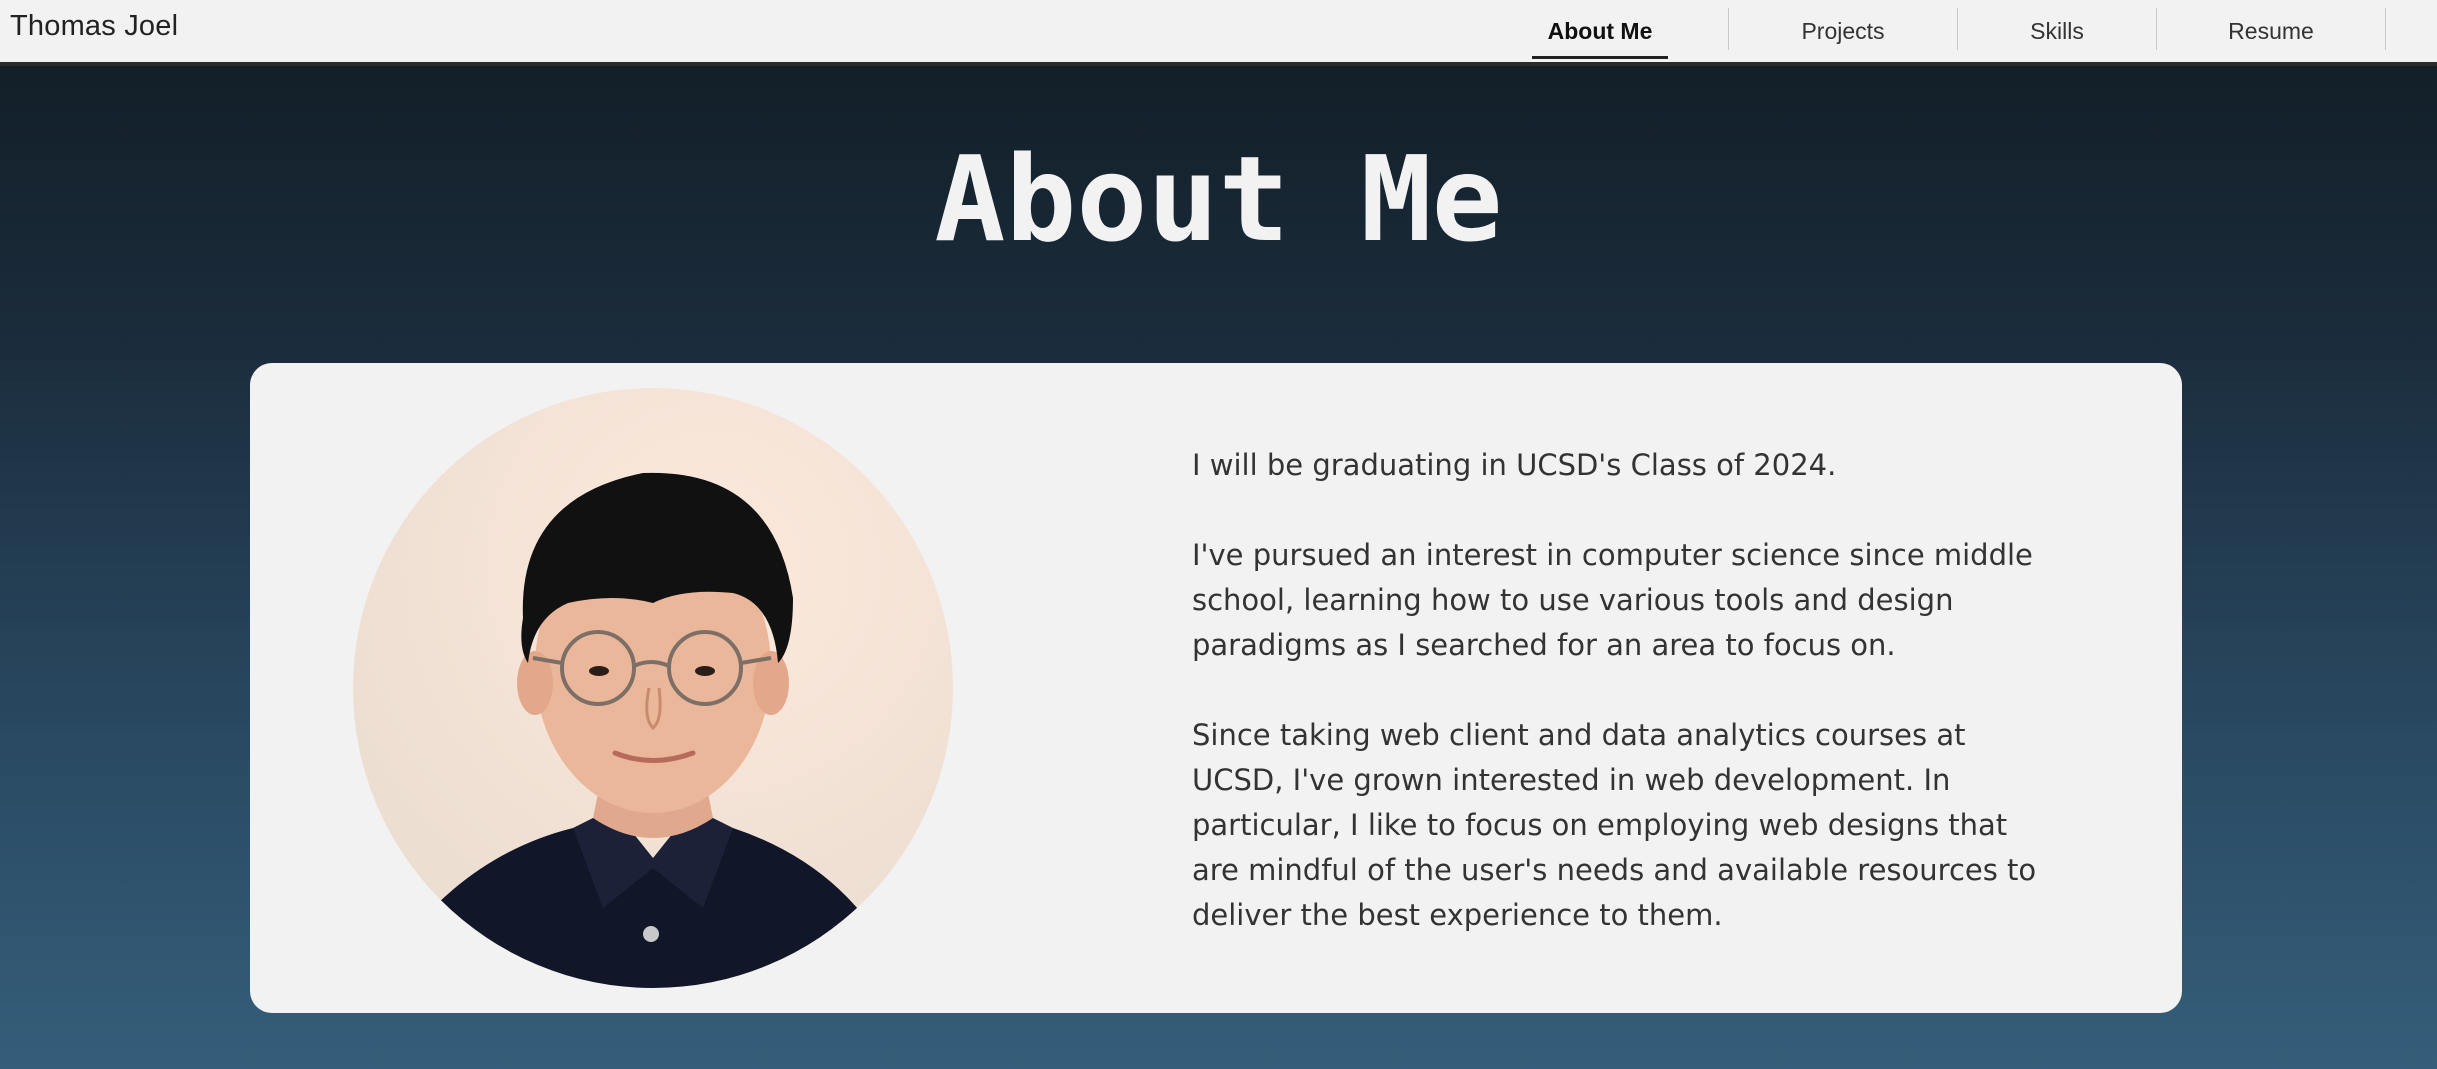  Describe the element at coordinates (94, 26) in the screenshot. I see `site-brand: Thomas Joel` at that location.